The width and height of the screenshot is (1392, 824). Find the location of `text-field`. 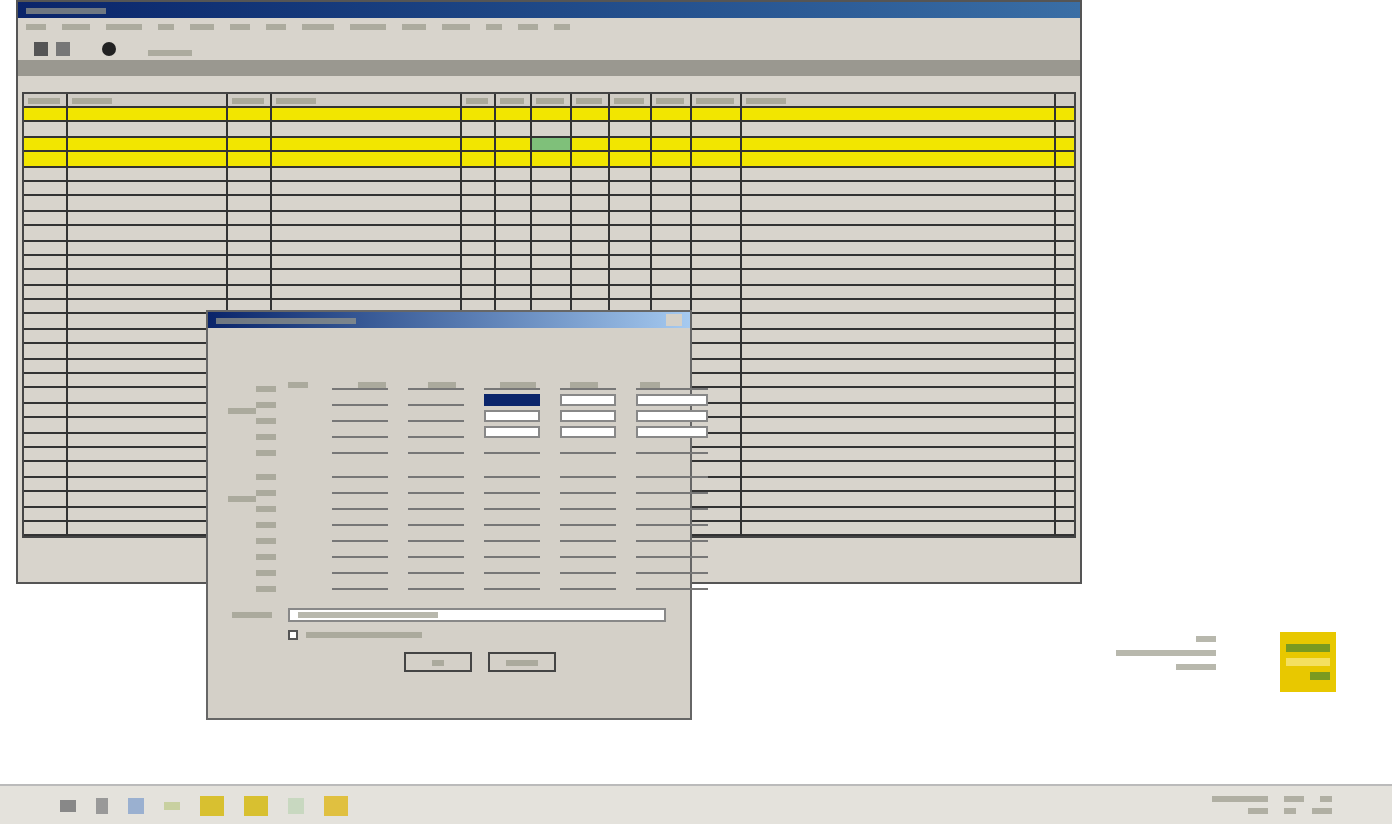

text-field is located at coordinates (477, 615).